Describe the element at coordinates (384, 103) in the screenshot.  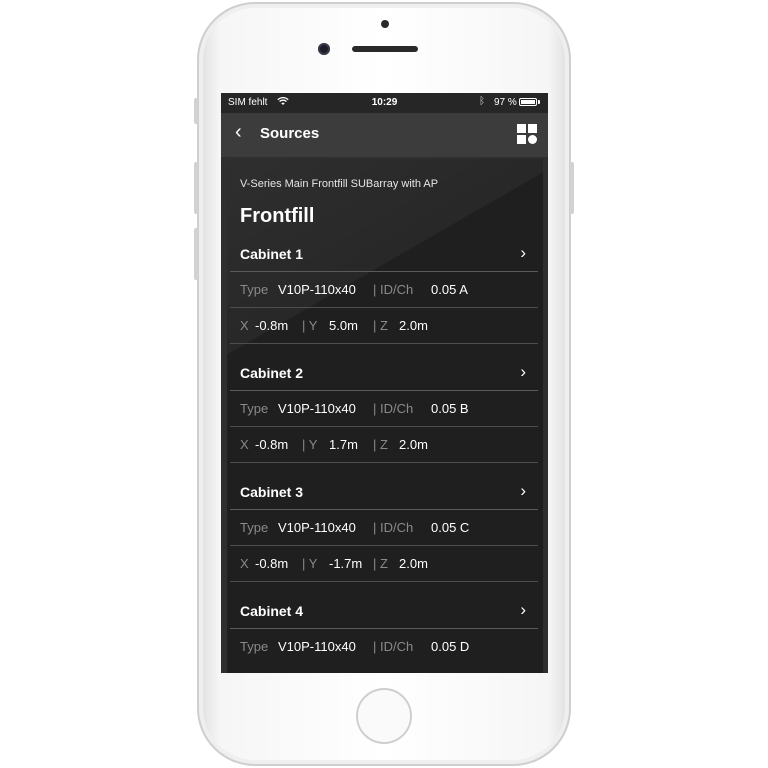
I see `status-bar: SIM fehlt 10:29 ᛒ 97 %` at that location.